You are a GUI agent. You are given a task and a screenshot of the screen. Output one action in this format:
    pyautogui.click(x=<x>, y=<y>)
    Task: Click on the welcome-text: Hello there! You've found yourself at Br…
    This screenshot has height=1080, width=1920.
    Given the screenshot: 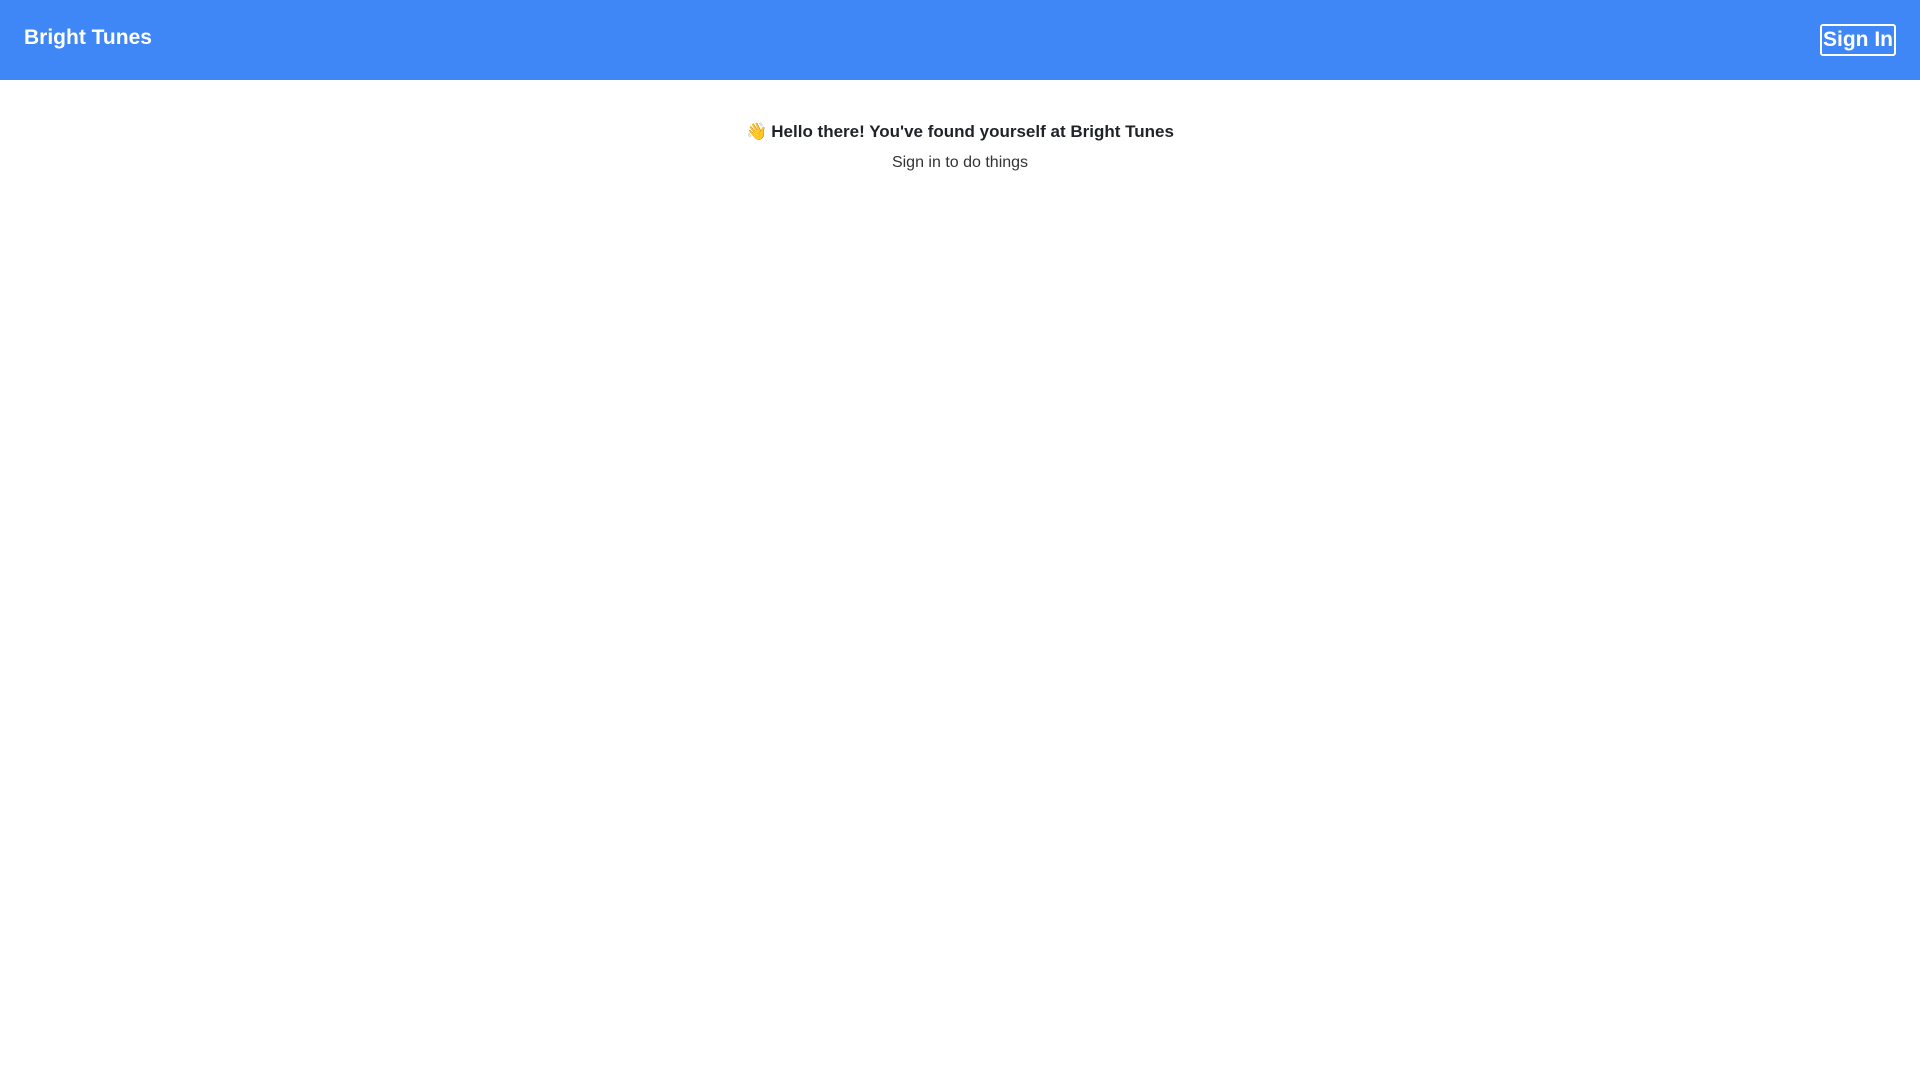 What is the action you would take?
    pyautogui.click(x=972, y=131)
    